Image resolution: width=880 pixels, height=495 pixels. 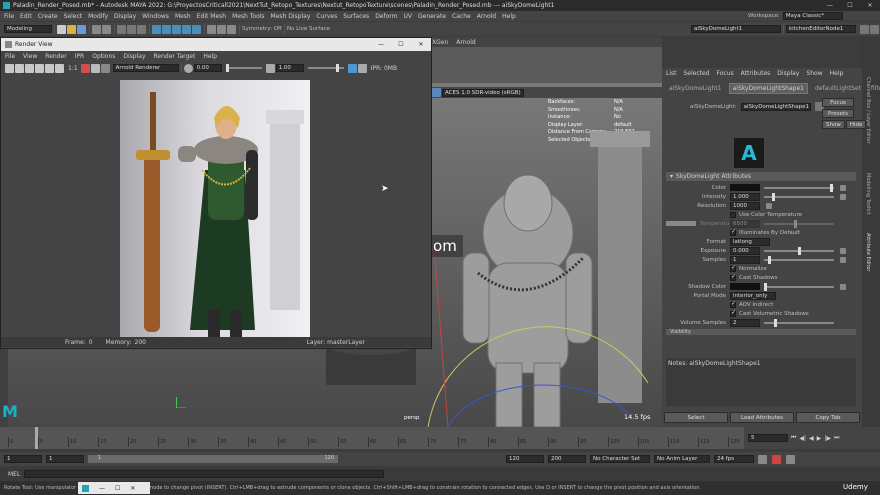 I want to click on ae-tab-filte4: filte4, so click(x=874, y=88).